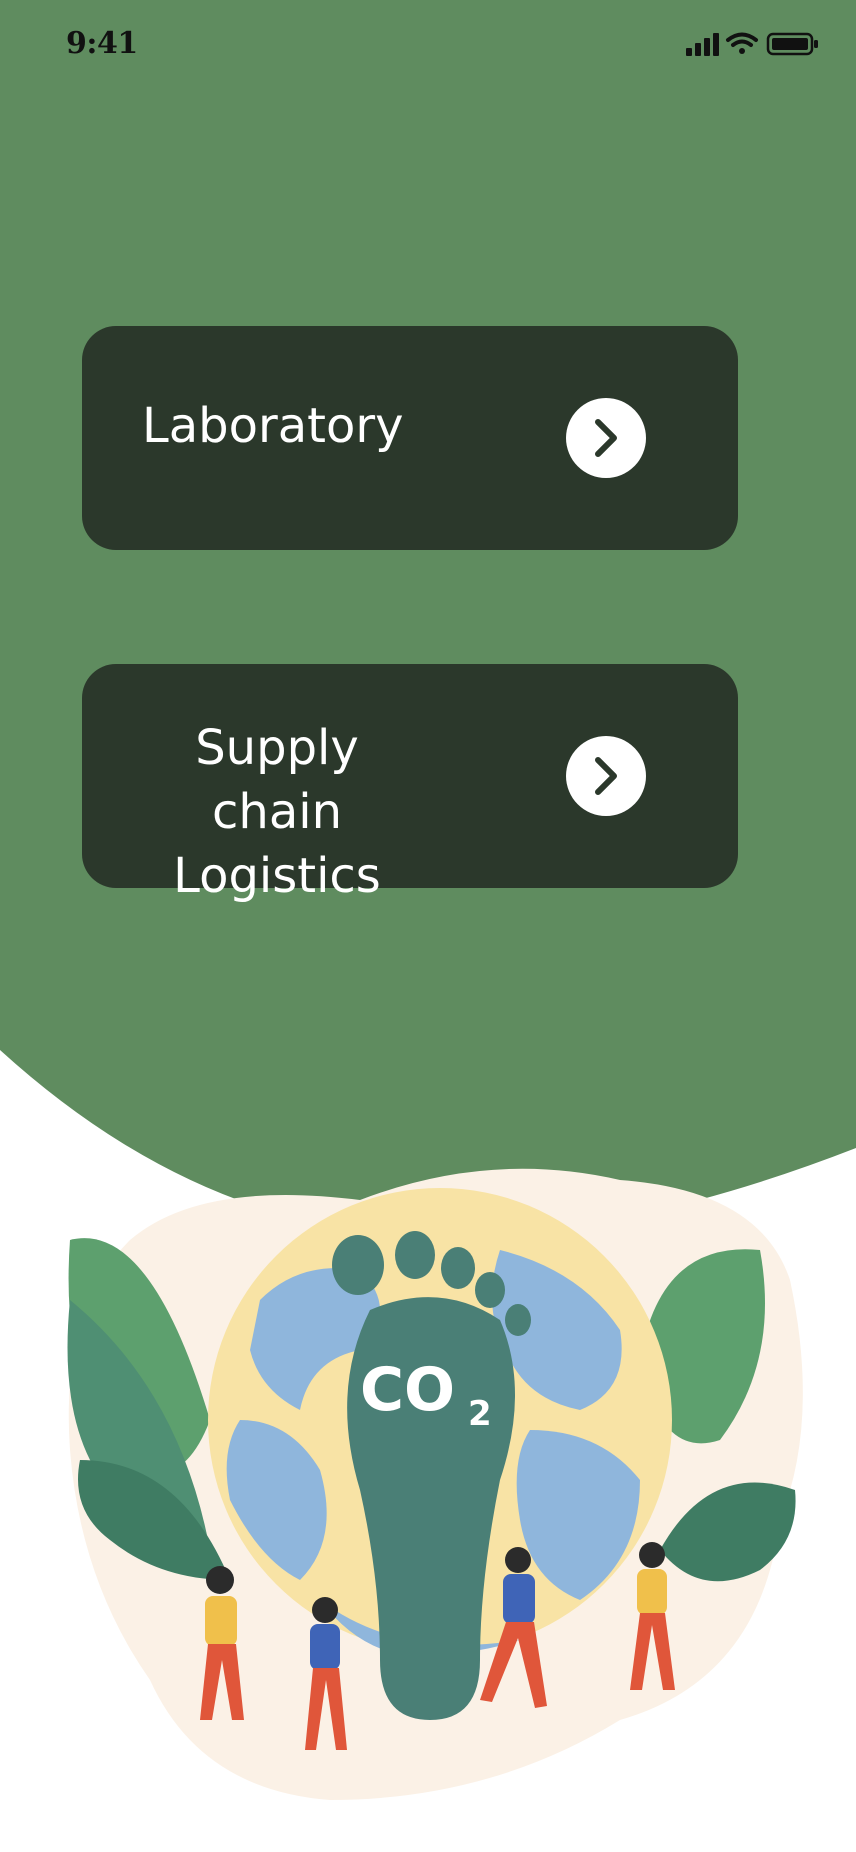  Describe the element at coordinates (407, 1390) in the screenshot. I see `co2-badge-text: CO` at that location.